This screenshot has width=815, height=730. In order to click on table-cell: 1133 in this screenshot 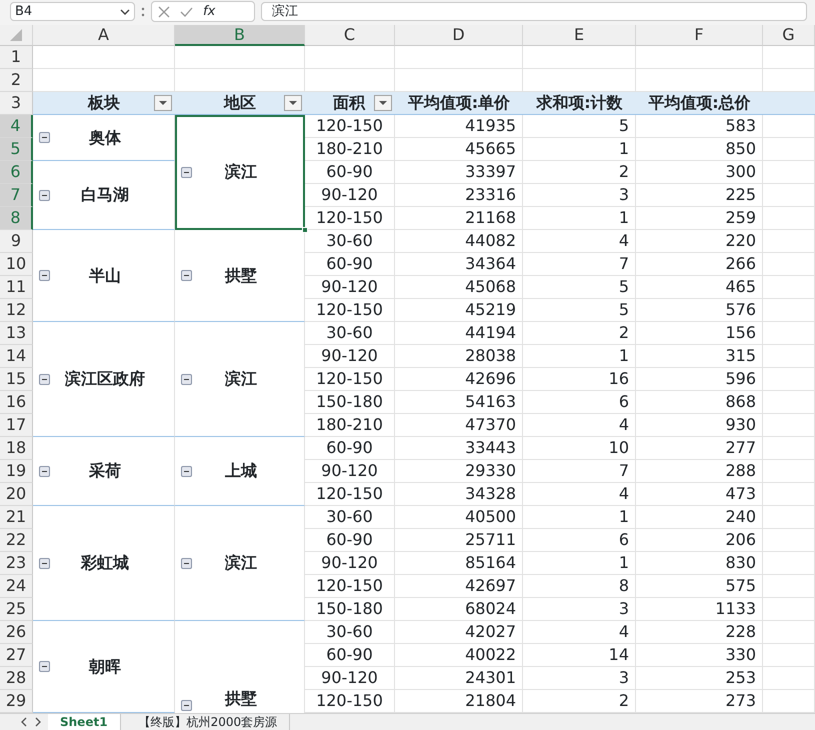, I will do `click(699, 609)`.